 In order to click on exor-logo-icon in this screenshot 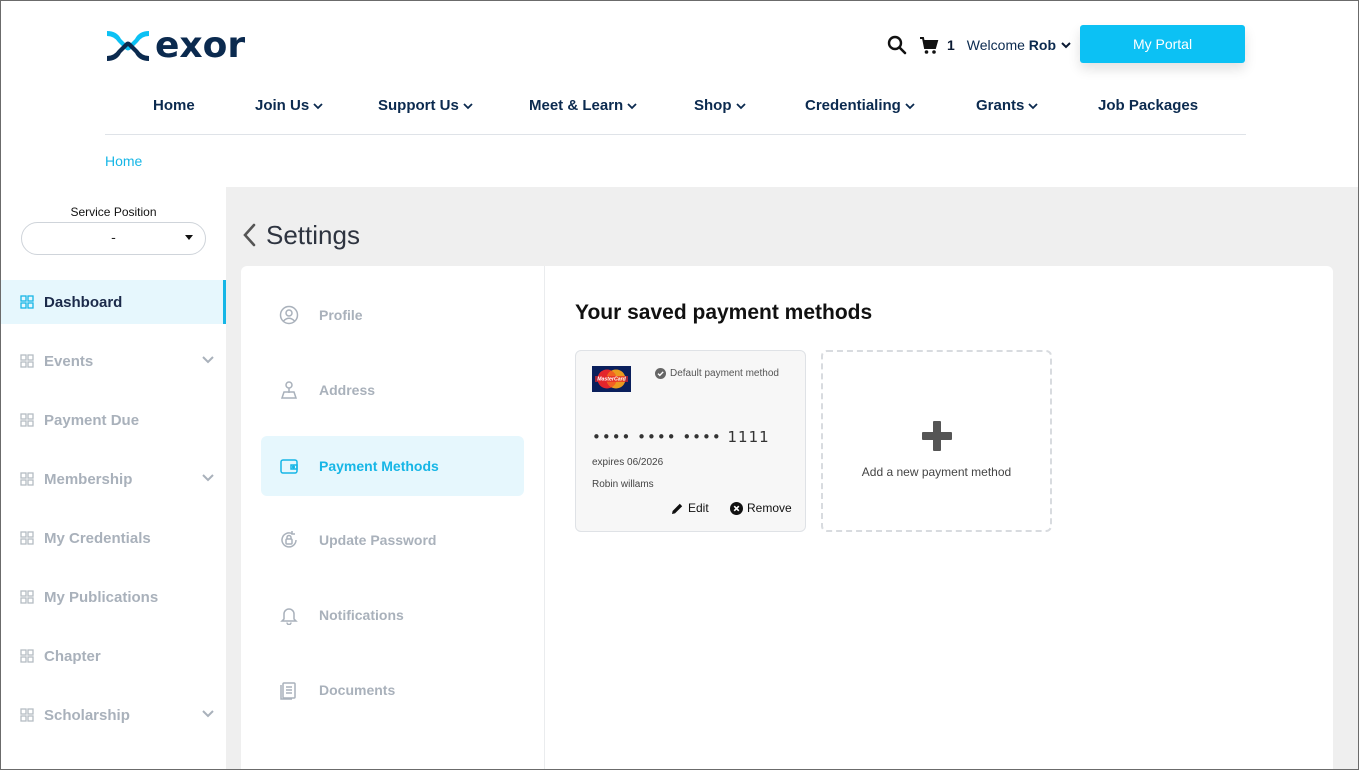, I will do `click(128, 46)`.